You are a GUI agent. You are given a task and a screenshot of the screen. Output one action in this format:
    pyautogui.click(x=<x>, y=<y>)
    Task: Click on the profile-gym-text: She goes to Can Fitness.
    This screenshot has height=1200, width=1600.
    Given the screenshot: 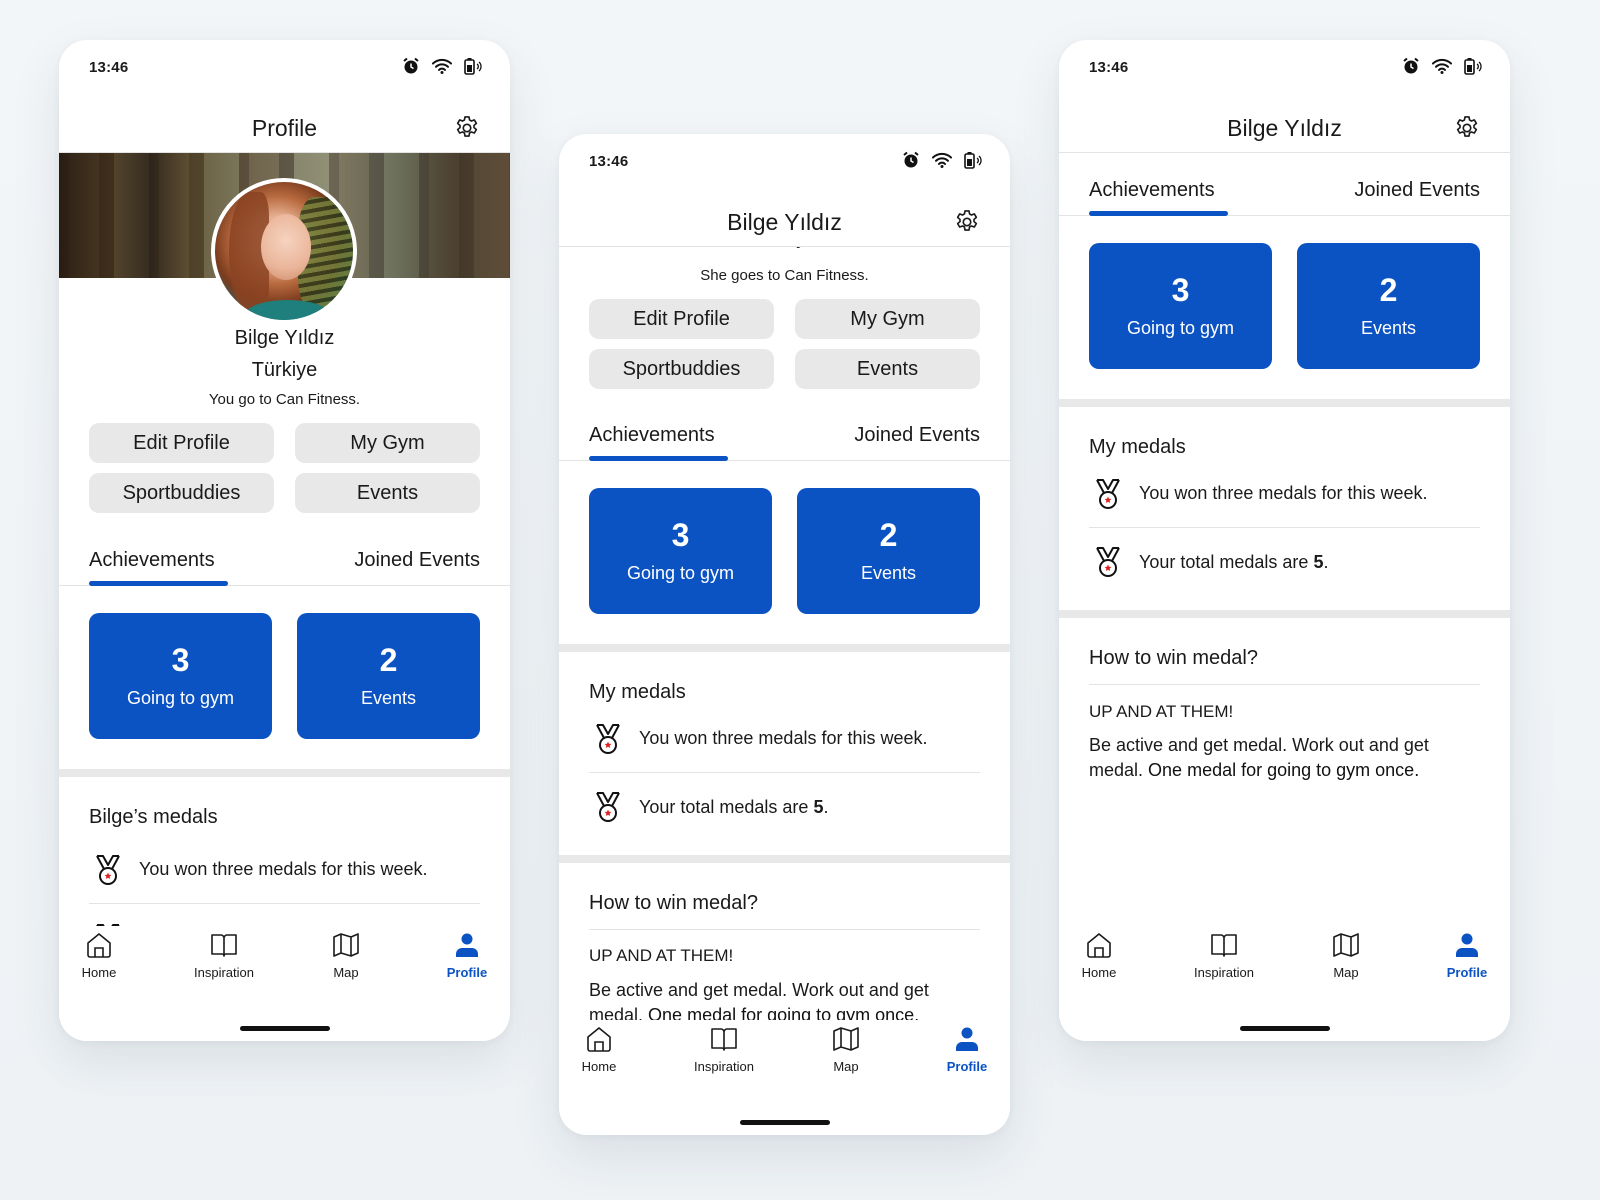 What is the action you would take?
    pyautogui.click(x=784, y=275)
    